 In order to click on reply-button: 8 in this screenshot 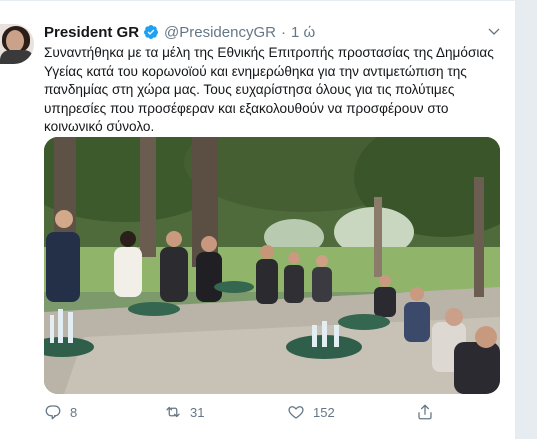, I will do `click(60, 412)`.